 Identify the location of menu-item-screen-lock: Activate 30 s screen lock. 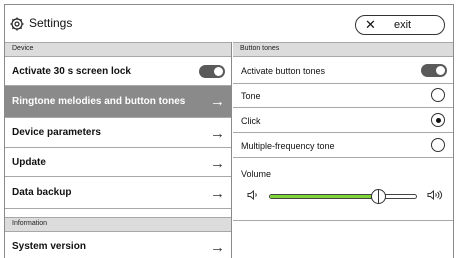
(118, 71).